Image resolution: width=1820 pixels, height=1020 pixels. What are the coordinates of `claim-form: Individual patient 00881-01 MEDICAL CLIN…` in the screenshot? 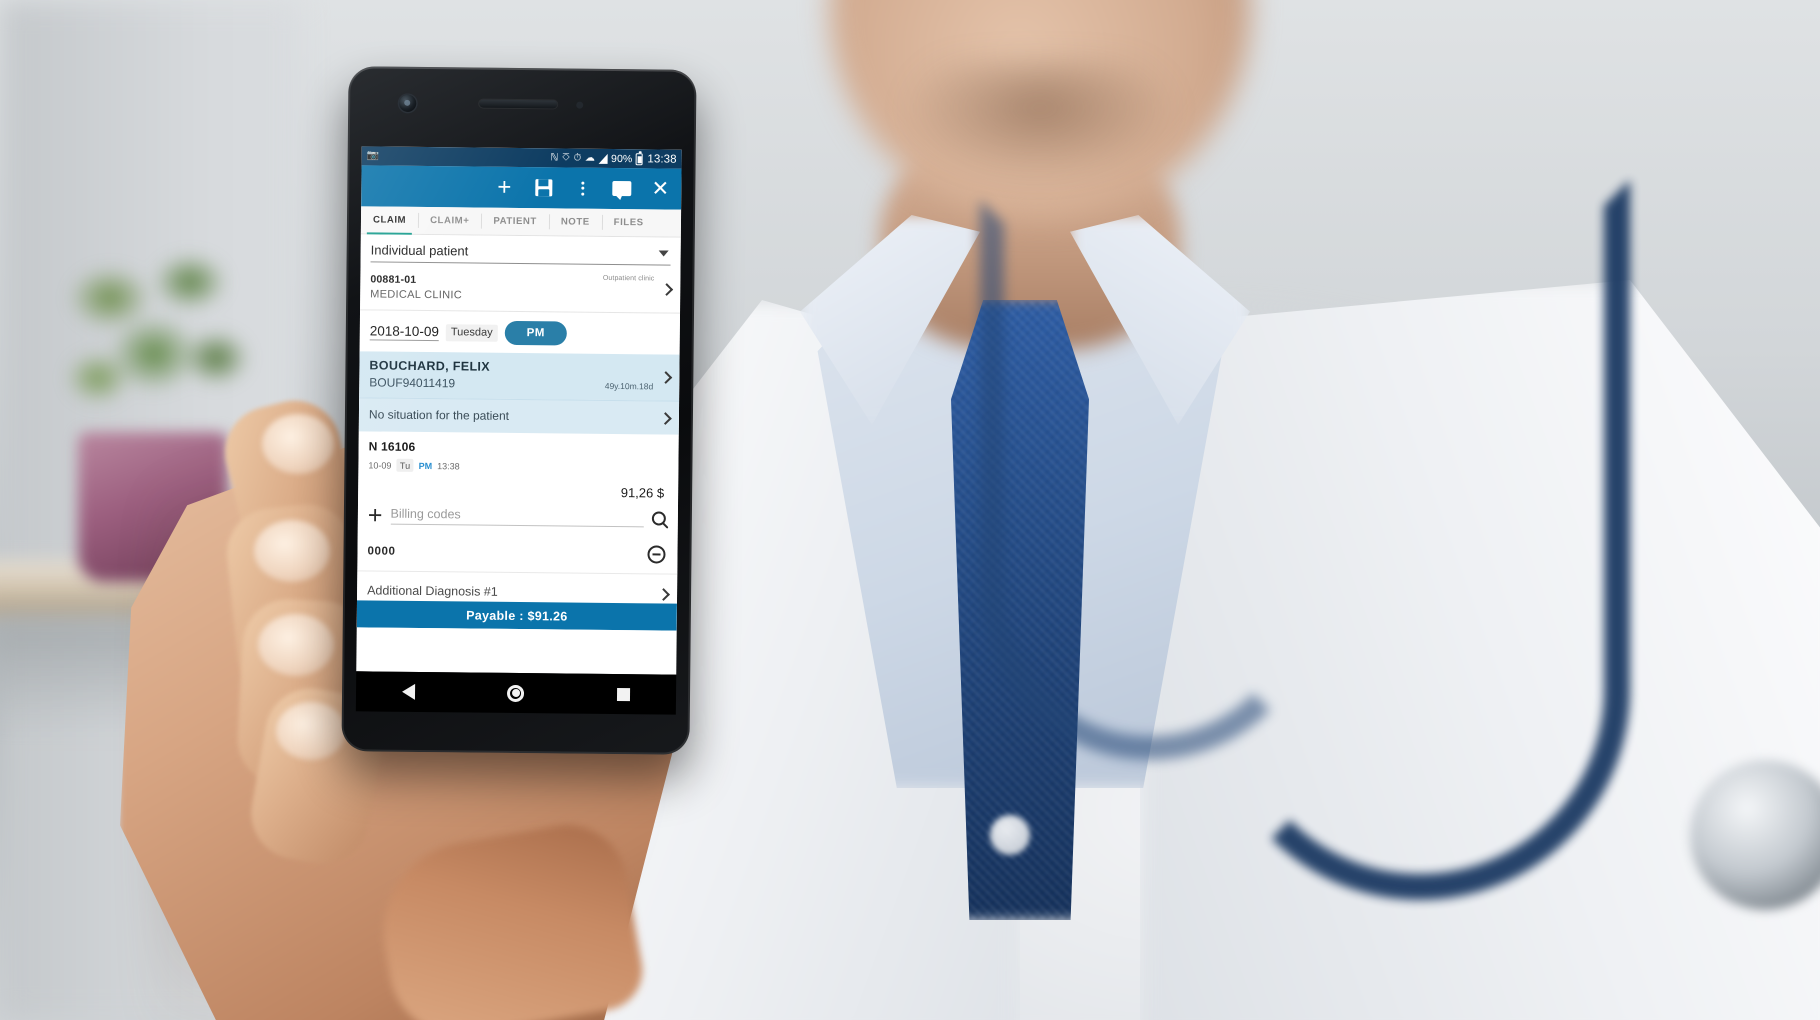 It's located at (518, 432).